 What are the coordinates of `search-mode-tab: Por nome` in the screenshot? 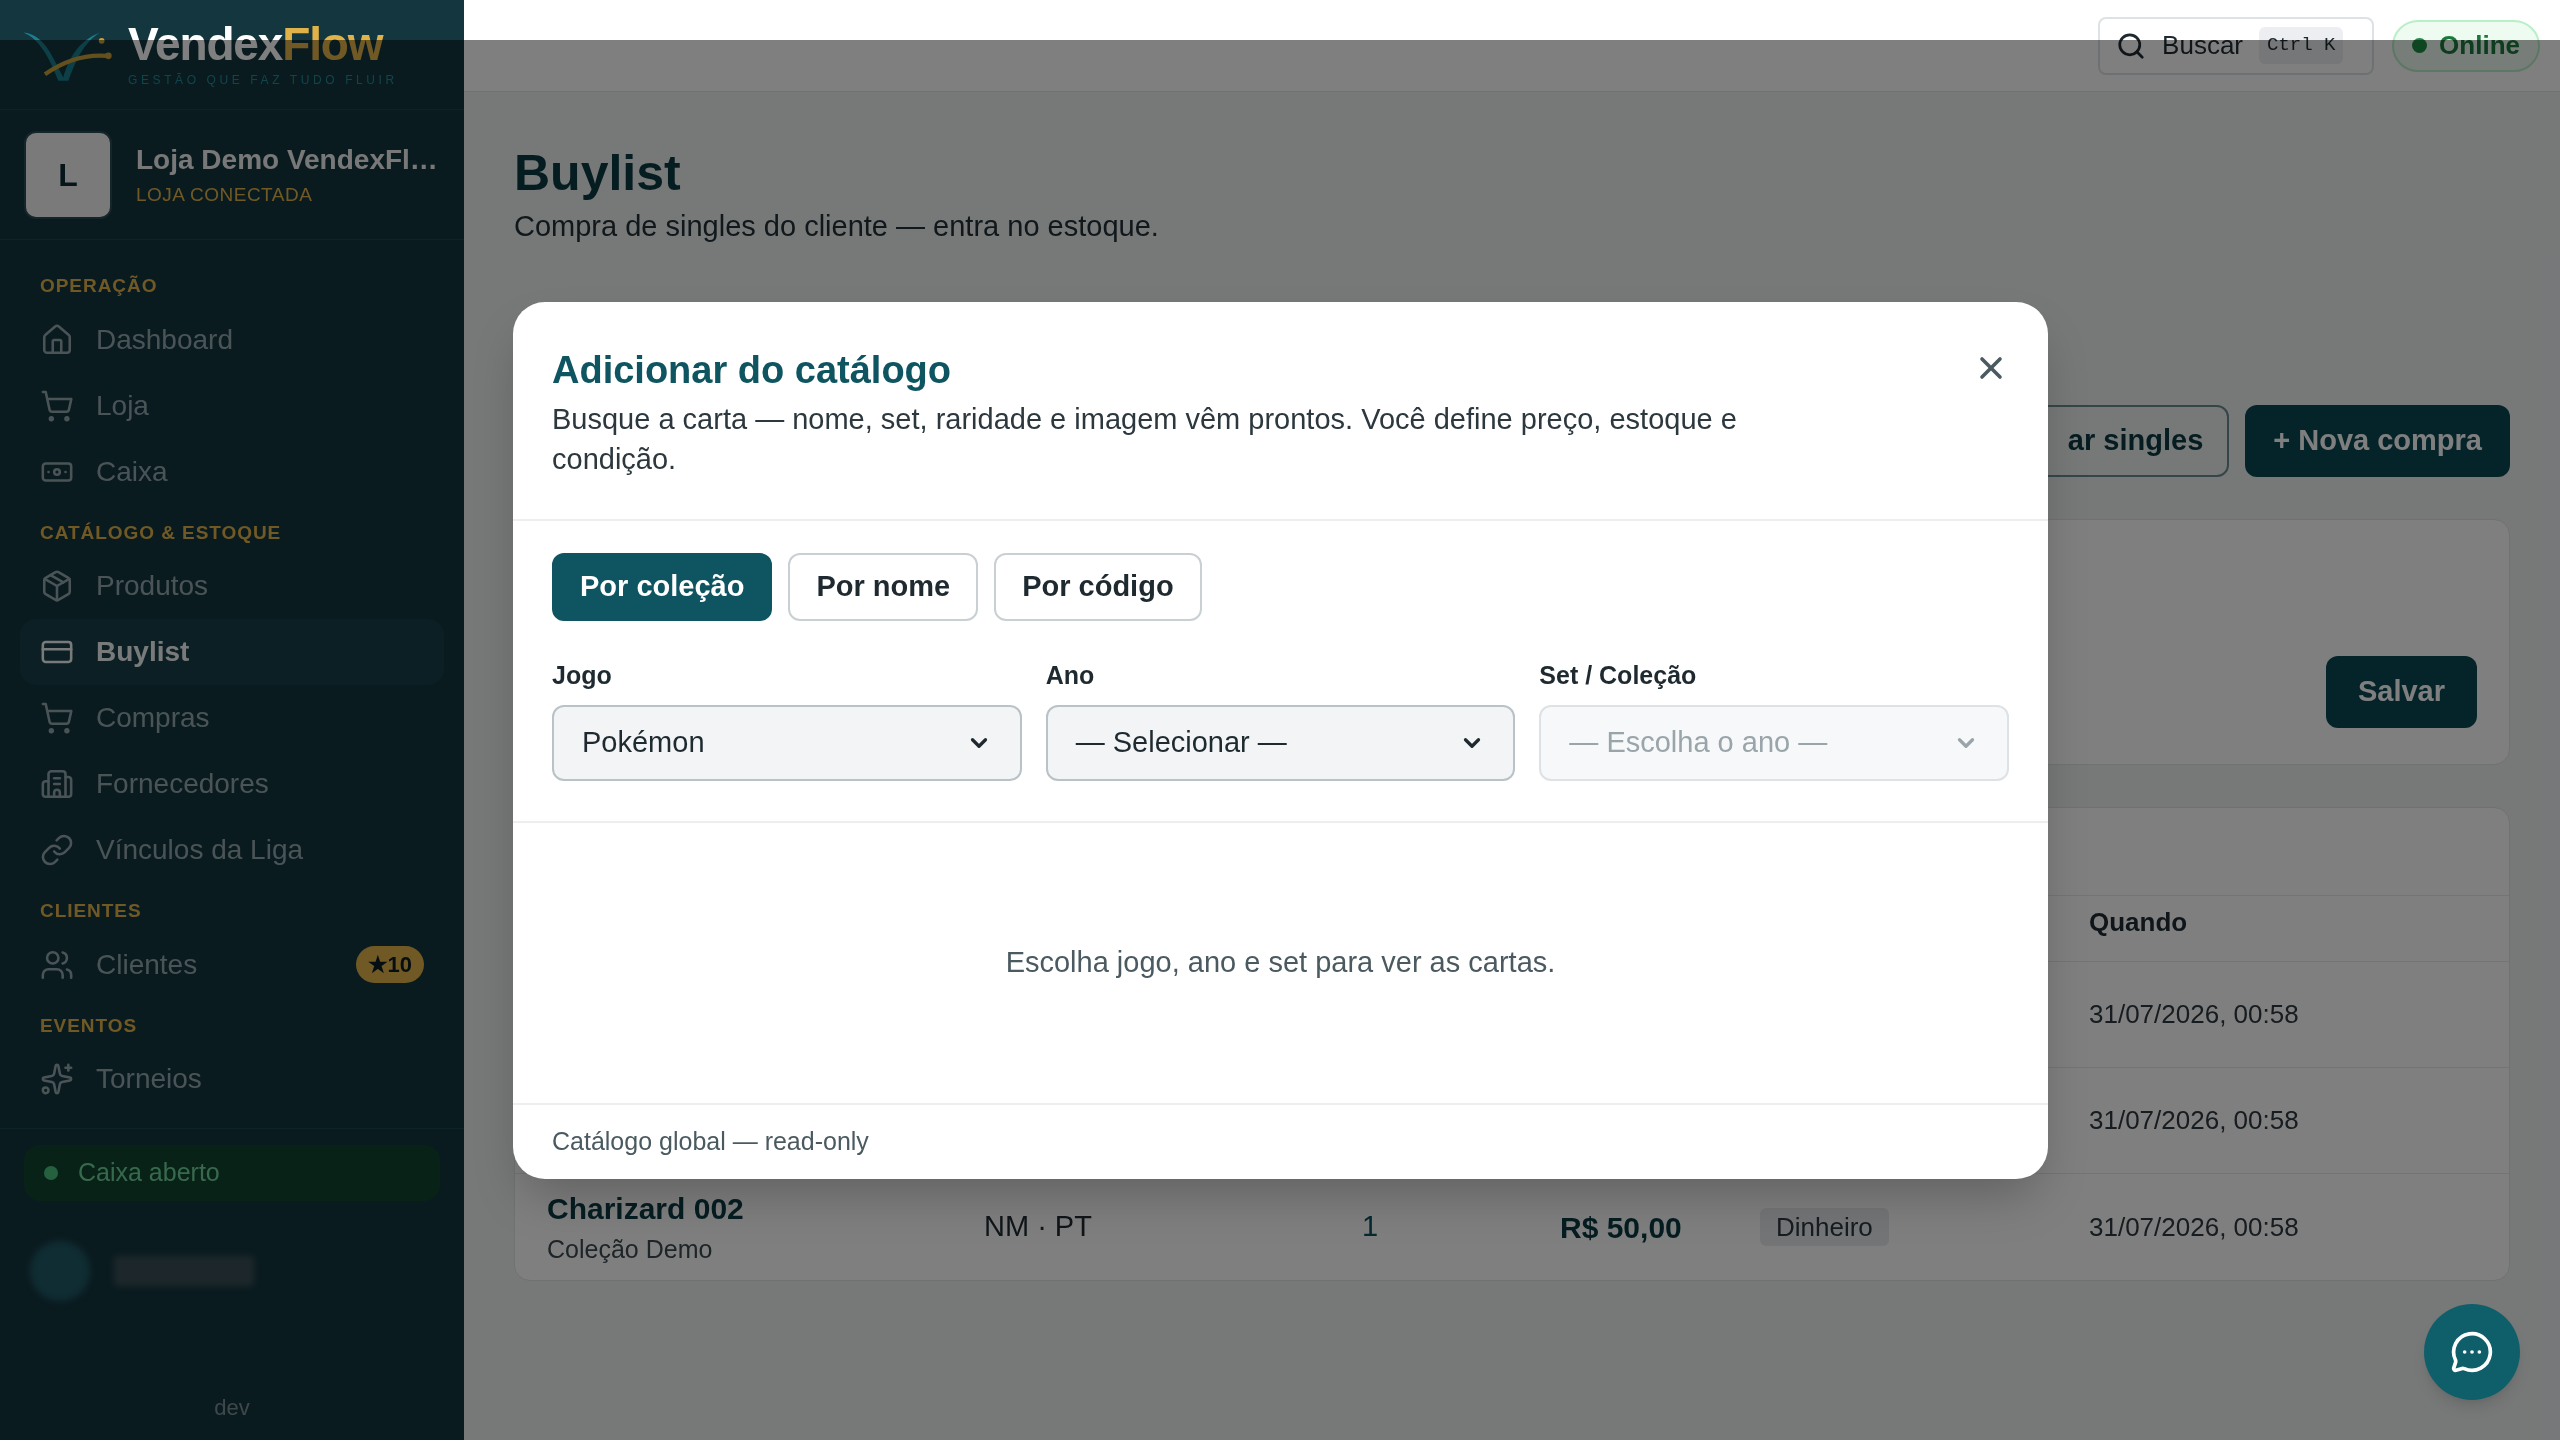 It's located at (883, 587).